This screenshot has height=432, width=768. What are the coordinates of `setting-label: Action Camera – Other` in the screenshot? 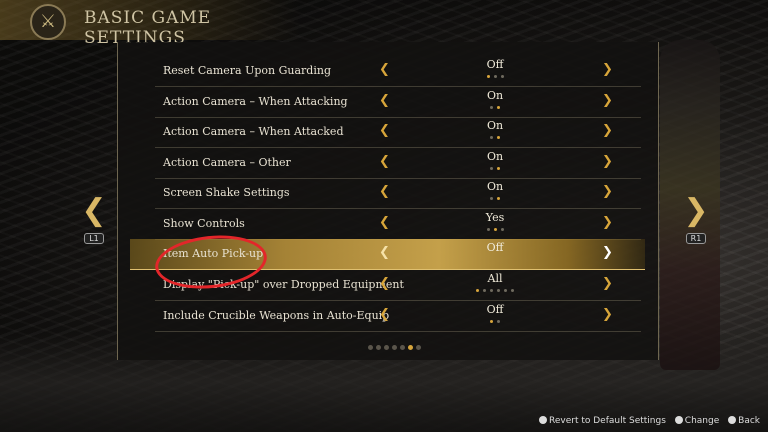 It's located at (227, 162).